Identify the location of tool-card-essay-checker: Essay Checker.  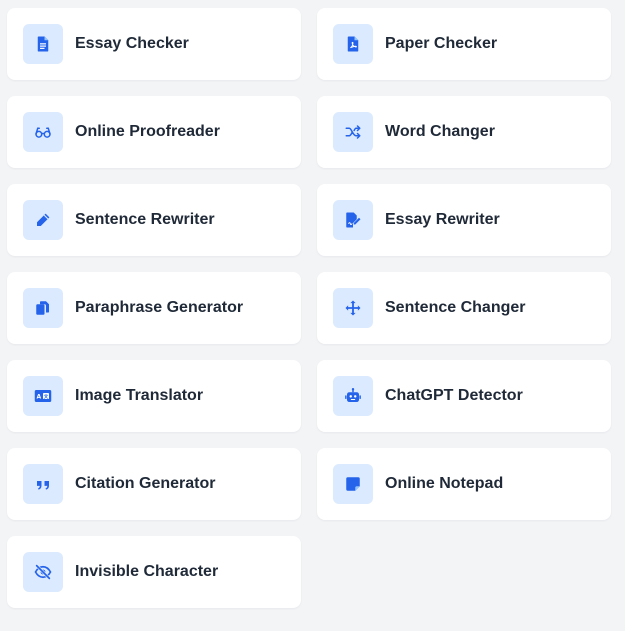
(154, 44).